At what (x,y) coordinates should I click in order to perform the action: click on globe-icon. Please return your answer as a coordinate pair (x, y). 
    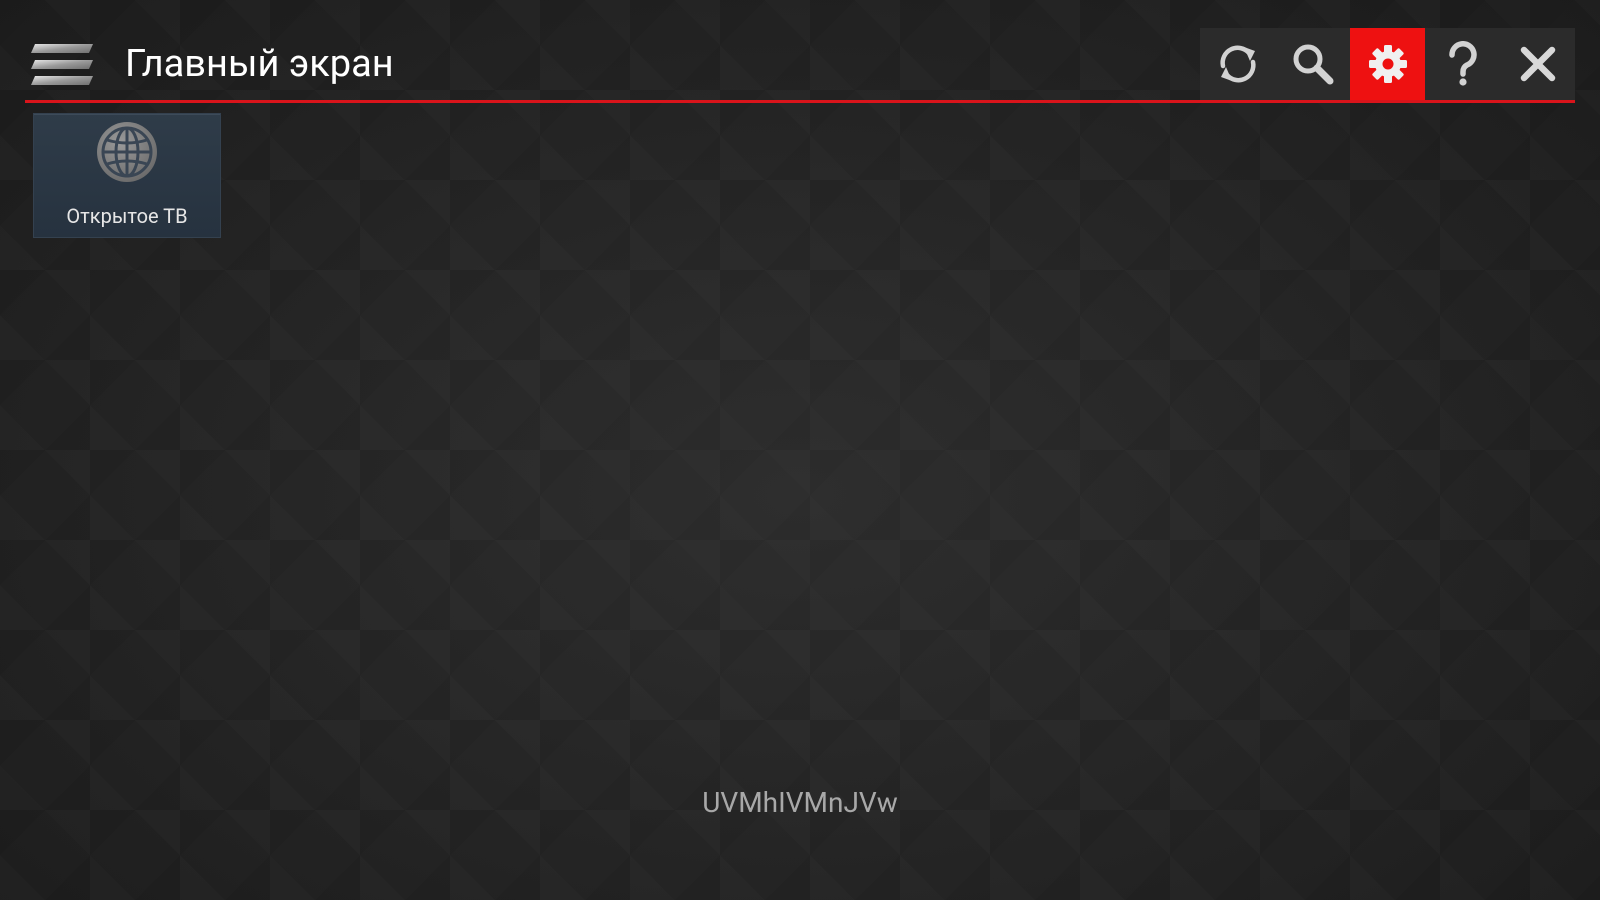
    Looking at the image, I should click on (127, 152).